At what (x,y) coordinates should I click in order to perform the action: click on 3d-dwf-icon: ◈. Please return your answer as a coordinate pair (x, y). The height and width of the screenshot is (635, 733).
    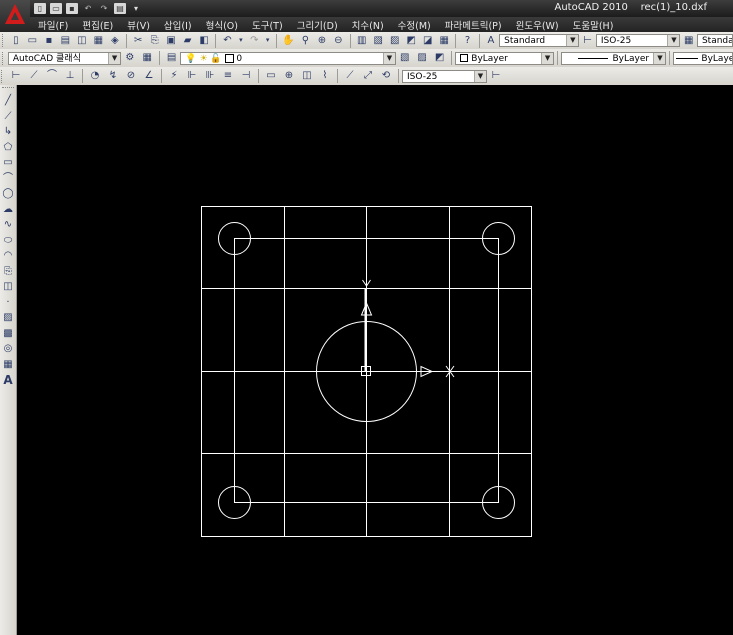
    Looking at the image, I should click on (114, 40).